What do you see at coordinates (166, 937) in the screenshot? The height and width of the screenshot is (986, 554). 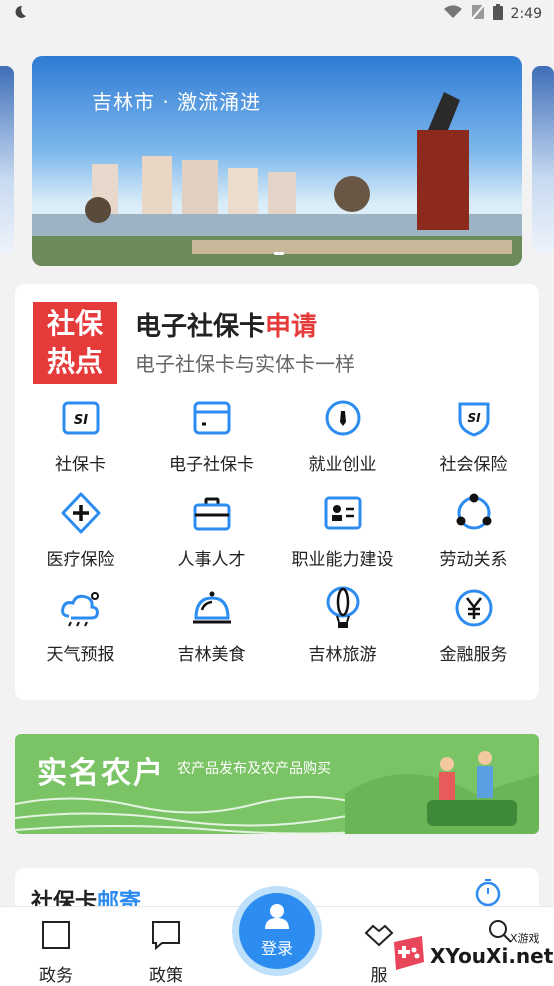 I see `policy-icon` at bounding box center [166, 937].